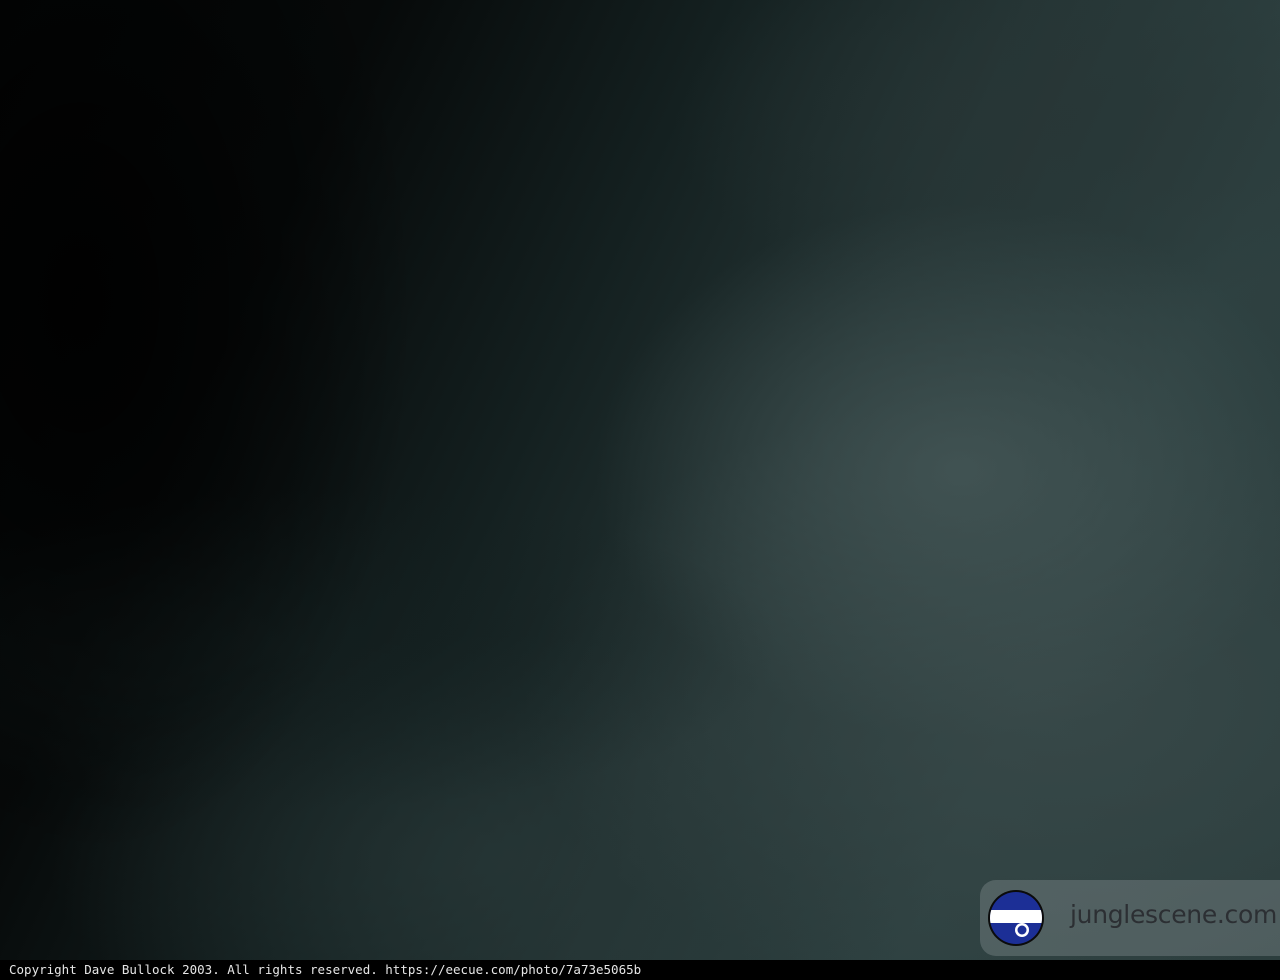 This screenshot has width=1280, height=980. What do you see at coordinates (1016, 918) in the screenshot?
I see `junglescene-logo-icon` at bounding box center [1016, 918].